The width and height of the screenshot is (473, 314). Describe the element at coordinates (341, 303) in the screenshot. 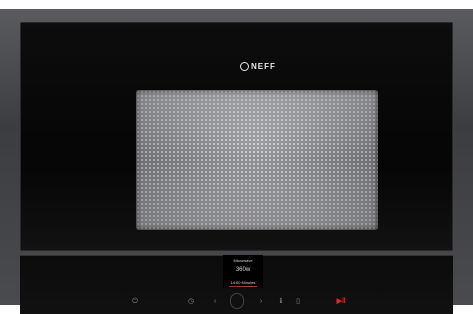

I see `start-stop-icon: ▶‖` at that location.